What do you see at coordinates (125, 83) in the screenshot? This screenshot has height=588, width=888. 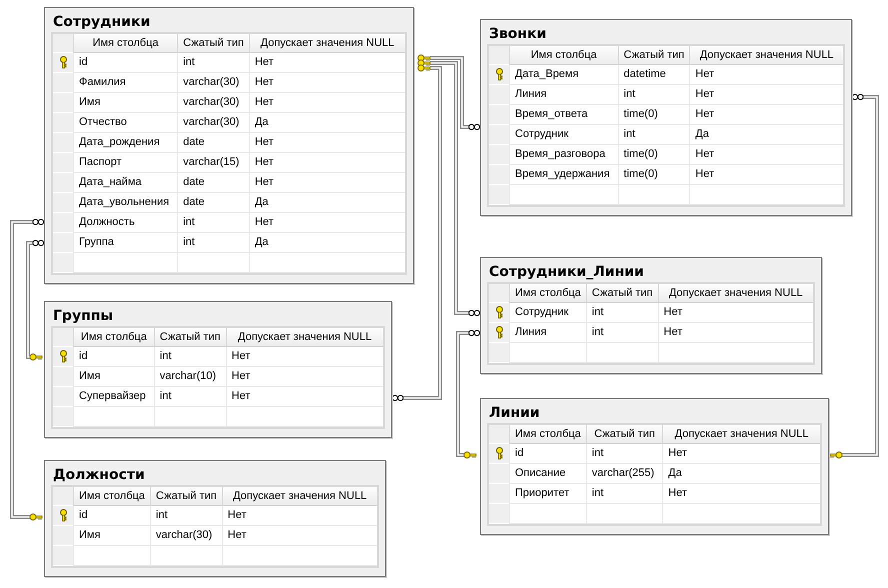 I see `table-cell: Фамилия` at bounding box center [125, 83].